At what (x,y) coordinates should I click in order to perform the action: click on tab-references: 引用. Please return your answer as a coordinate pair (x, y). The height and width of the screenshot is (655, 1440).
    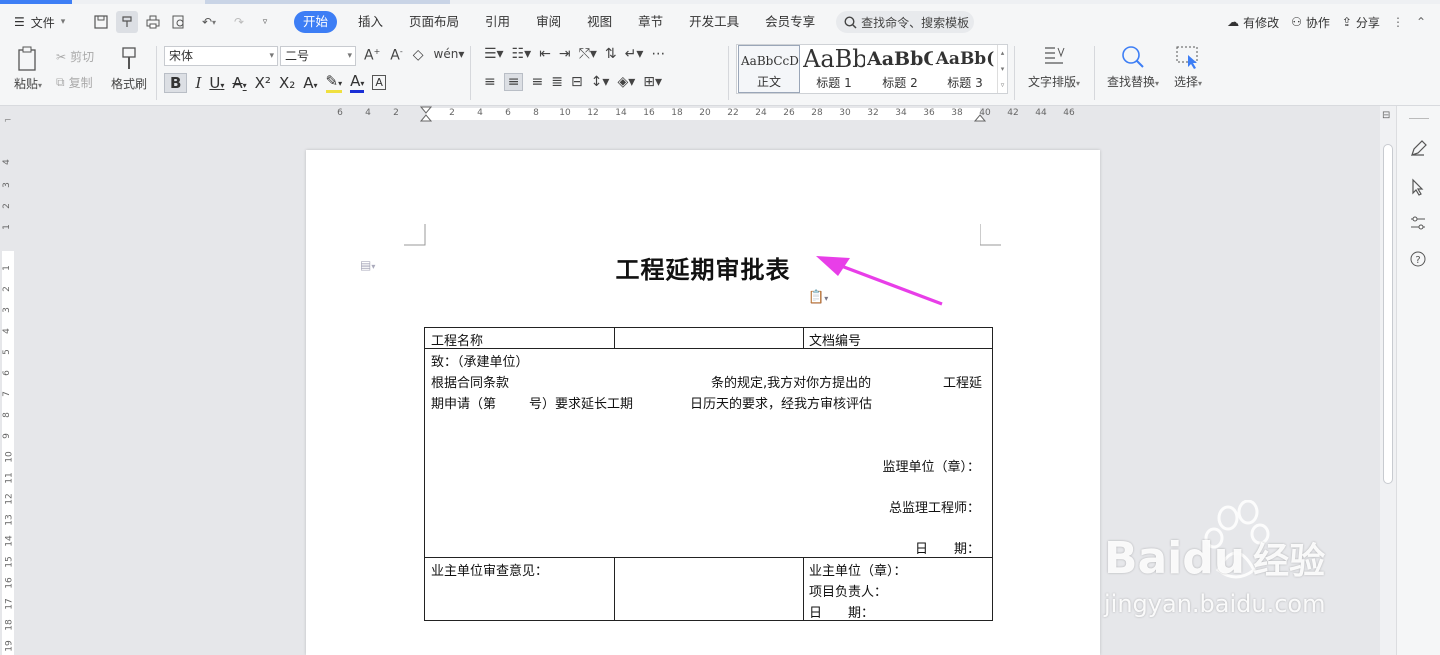
    Looking at the image, I should click on (497, 22).